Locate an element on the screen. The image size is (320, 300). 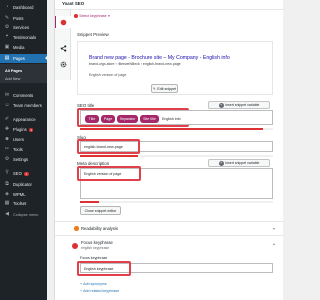
sidebar-item-seo: Ÿ SEO 1 is located at coordinates (23, 173).